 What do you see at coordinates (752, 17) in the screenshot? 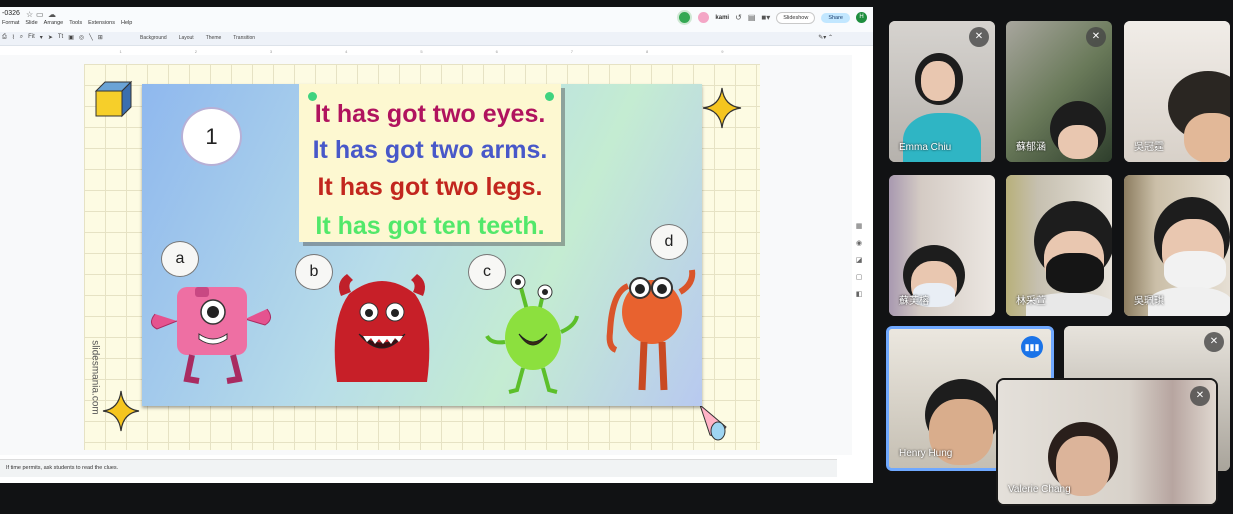
I see `comment-icon: ▤` at bounding box center [752, 17].